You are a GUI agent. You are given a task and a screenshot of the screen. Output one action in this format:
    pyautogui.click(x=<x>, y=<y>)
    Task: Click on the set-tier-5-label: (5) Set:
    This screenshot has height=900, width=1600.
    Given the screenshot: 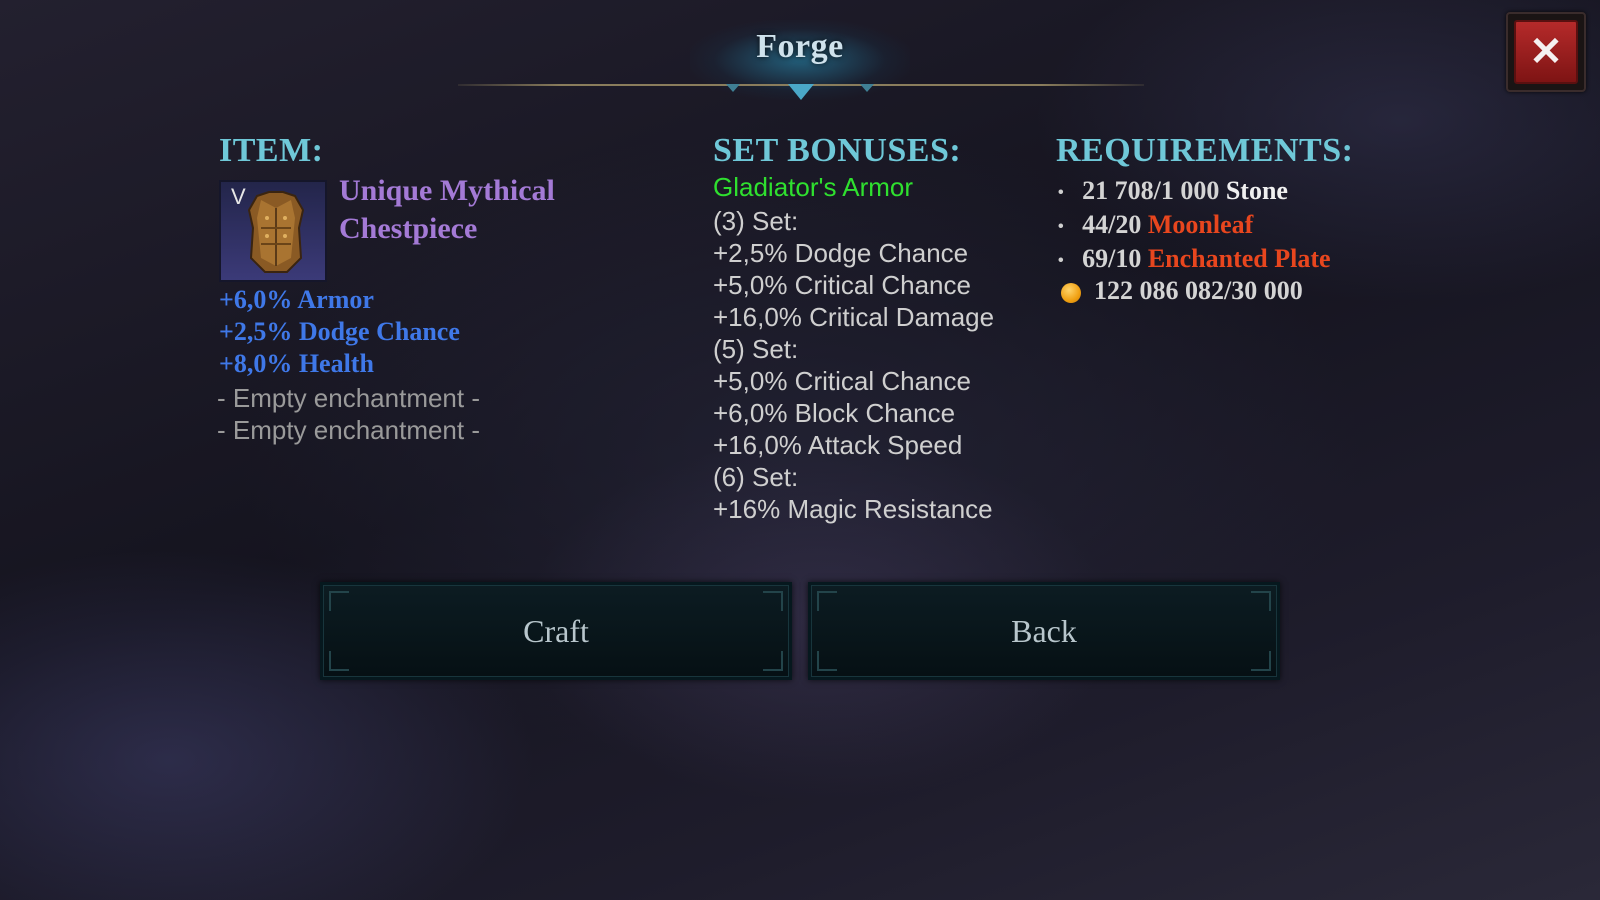 What is the action you would take?
    pyautogui.click(x=756, y=349)
    